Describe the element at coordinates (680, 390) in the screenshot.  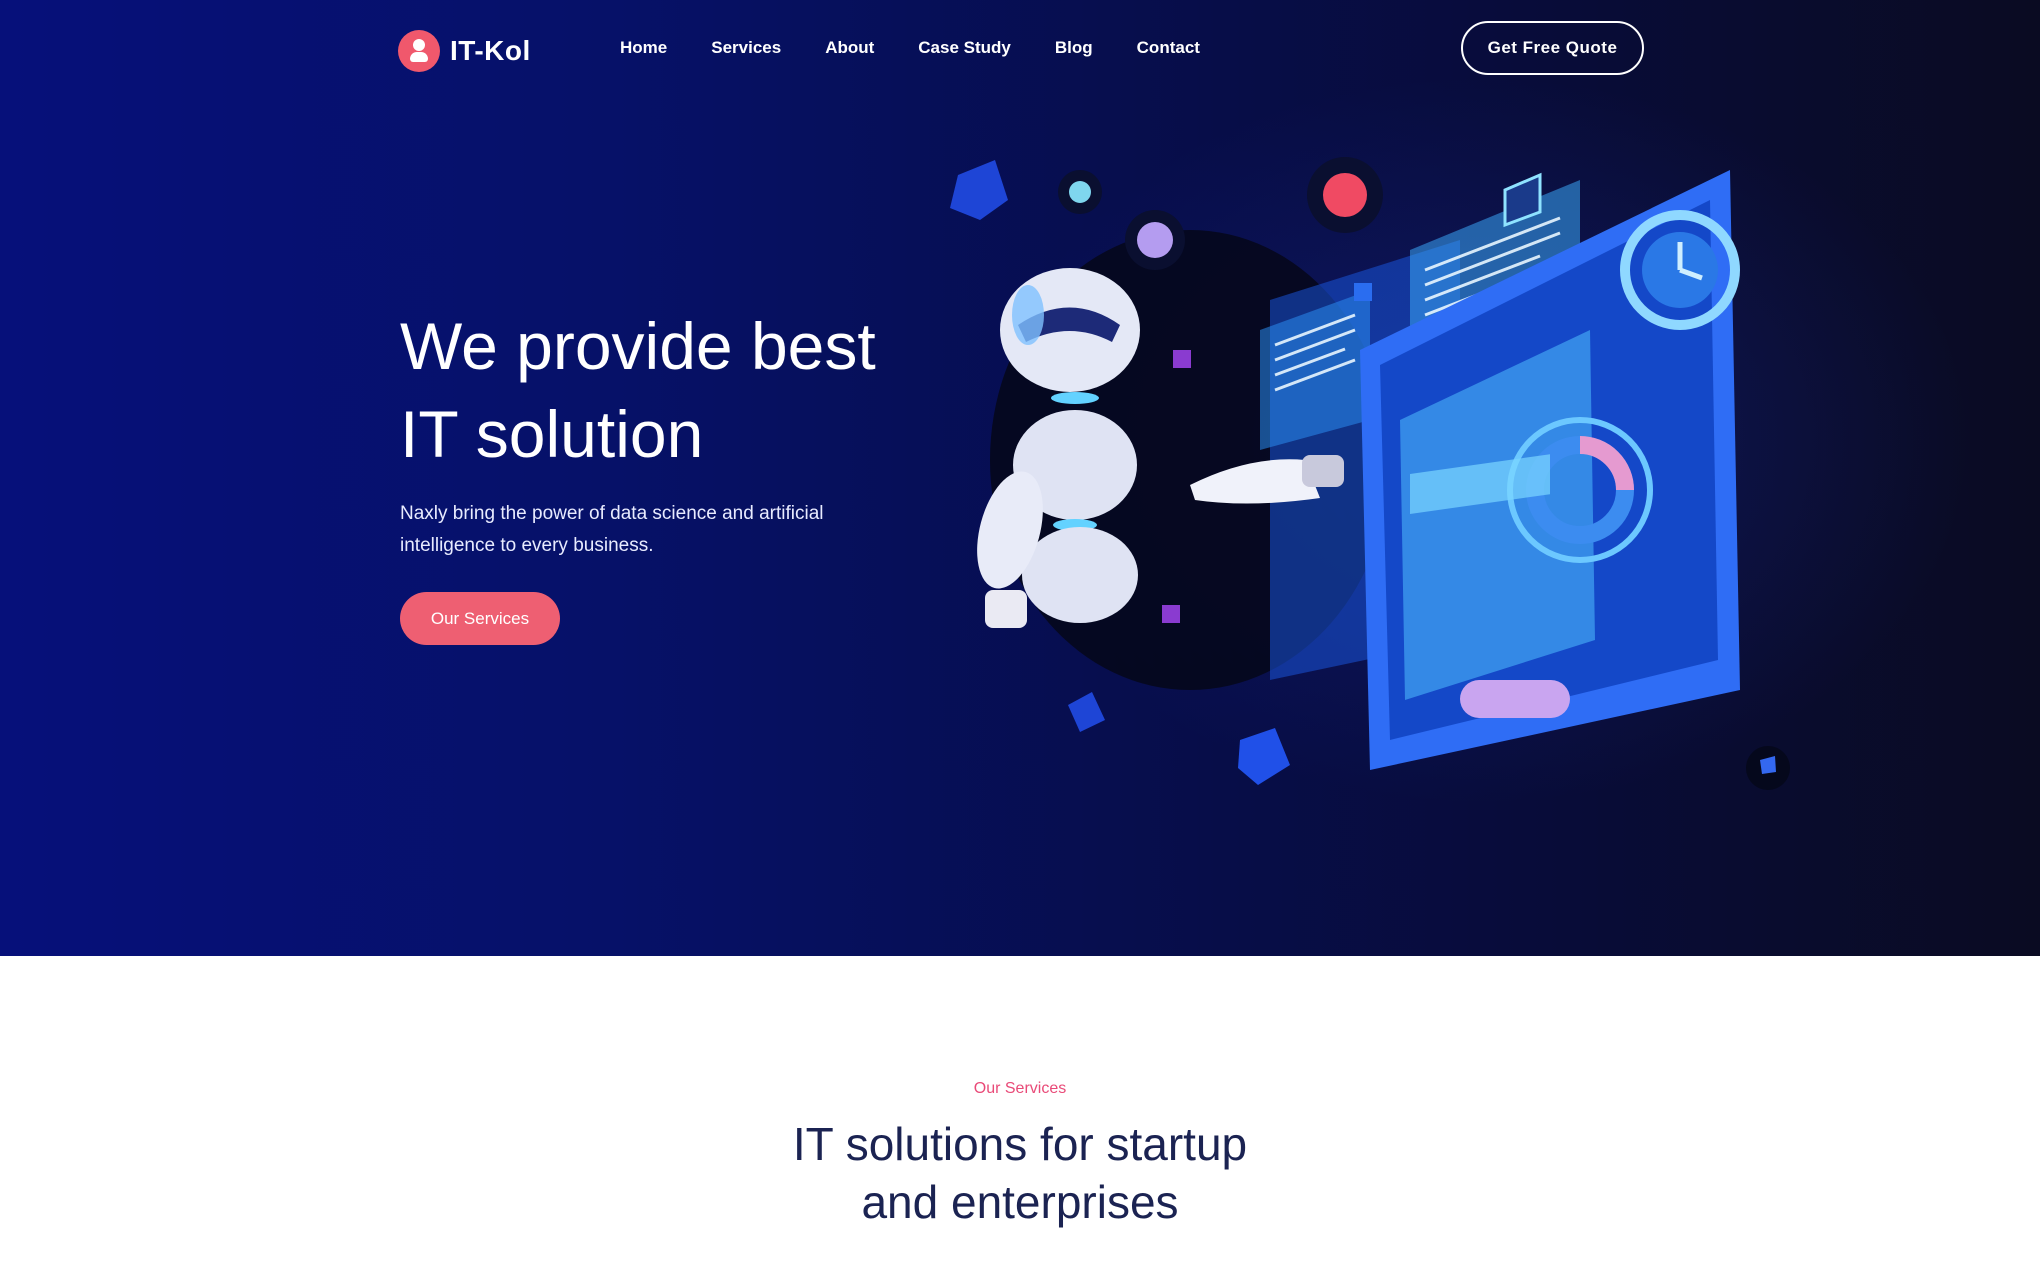
I see `hero-title: We provide best IT solution` at that location.